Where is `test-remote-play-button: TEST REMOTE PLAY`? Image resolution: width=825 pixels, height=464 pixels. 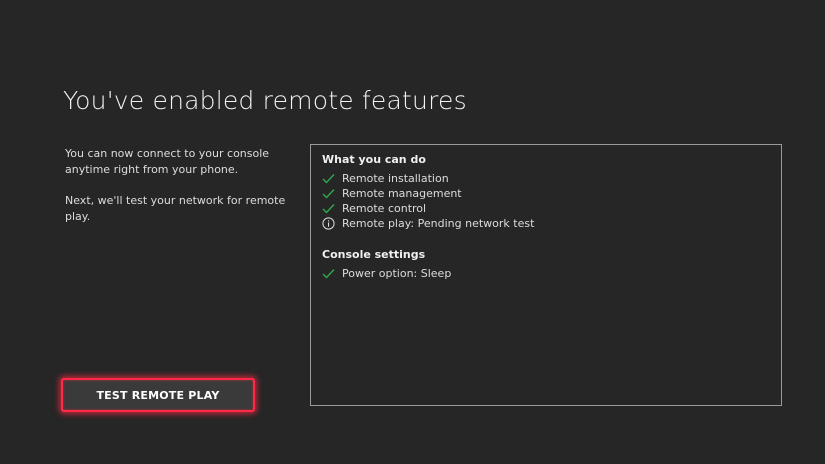
test-remote-play-button: TEST REMOTE PLAY is located at coordinates (158, 395).